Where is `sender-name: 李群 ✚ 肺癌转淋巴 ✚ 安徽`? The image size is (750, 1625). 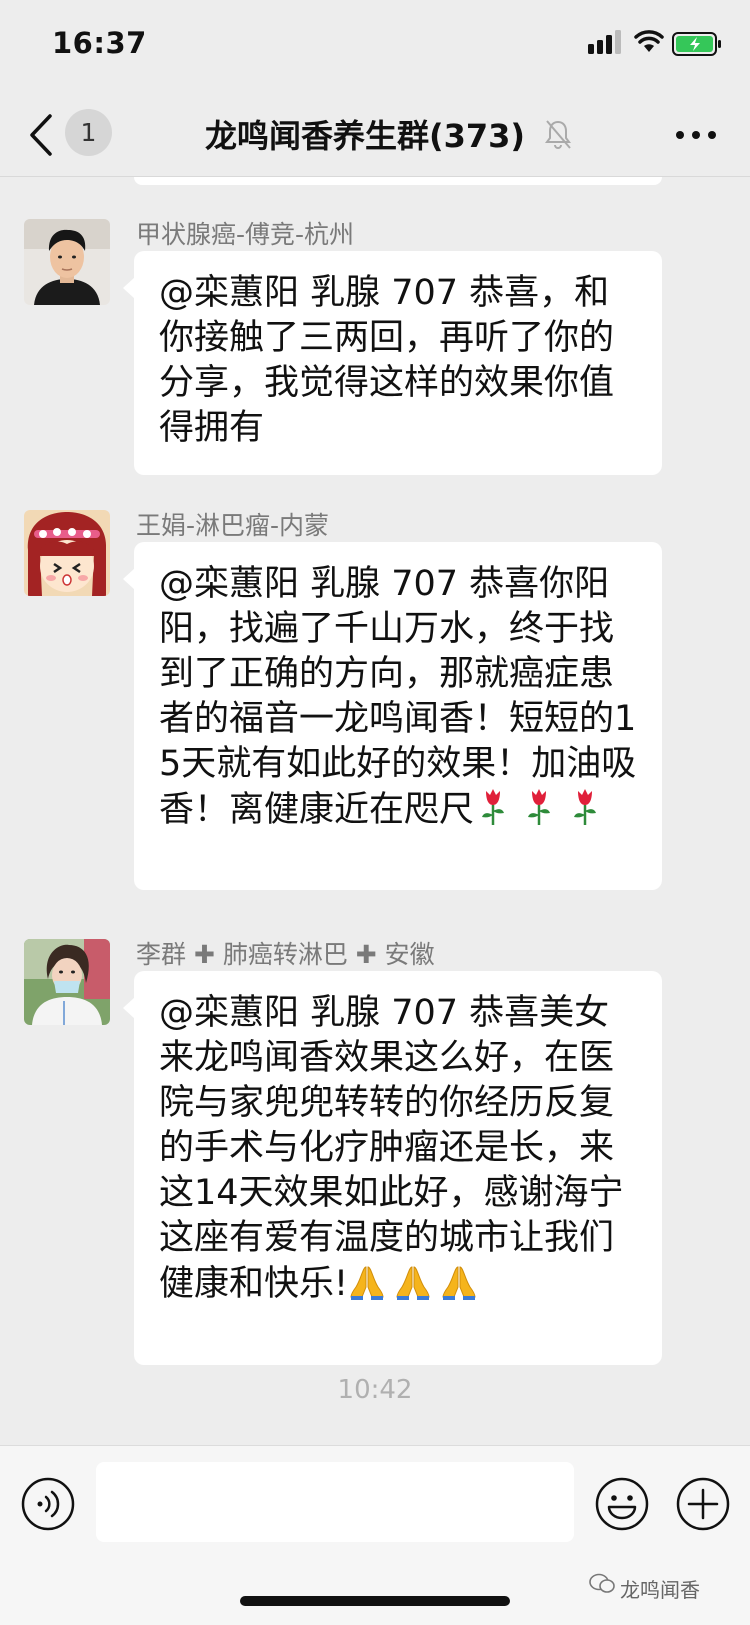
sender-name: 李群 ✚ 肺癌转淋巴 ✚ 安徽 is located at coordinates (285, 954).